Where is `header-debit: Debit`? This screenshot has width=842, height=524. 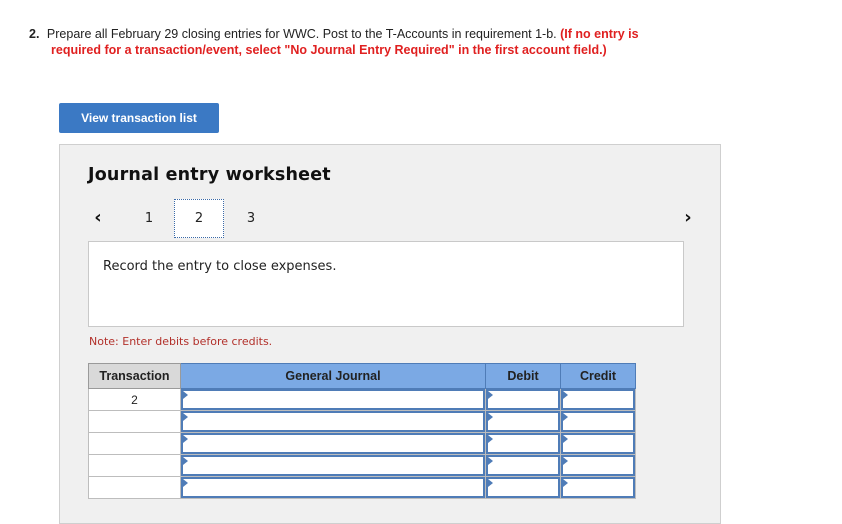
header-debit: Debit is located at coordinates (523, 376).